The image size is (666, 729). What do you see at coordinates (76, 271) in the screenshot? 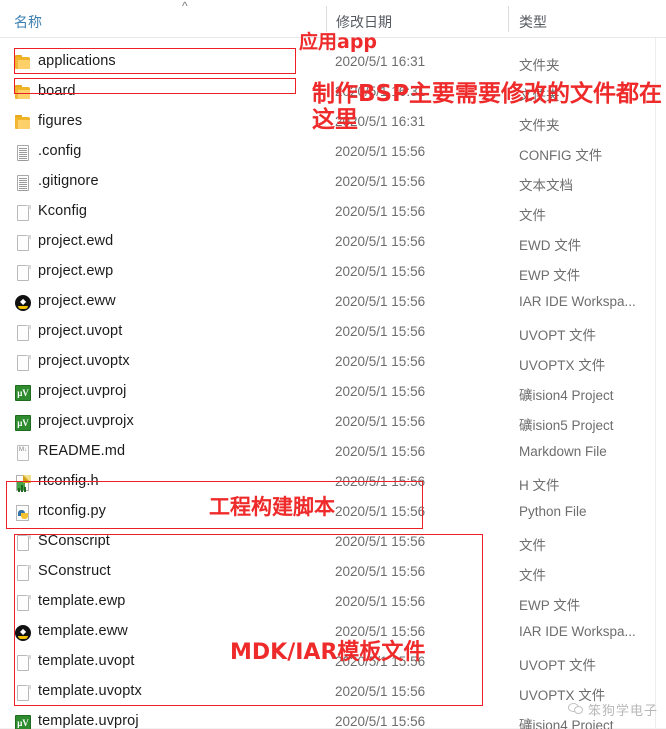
I see `file-name: project.ewp` at bounding box center [76, 271].